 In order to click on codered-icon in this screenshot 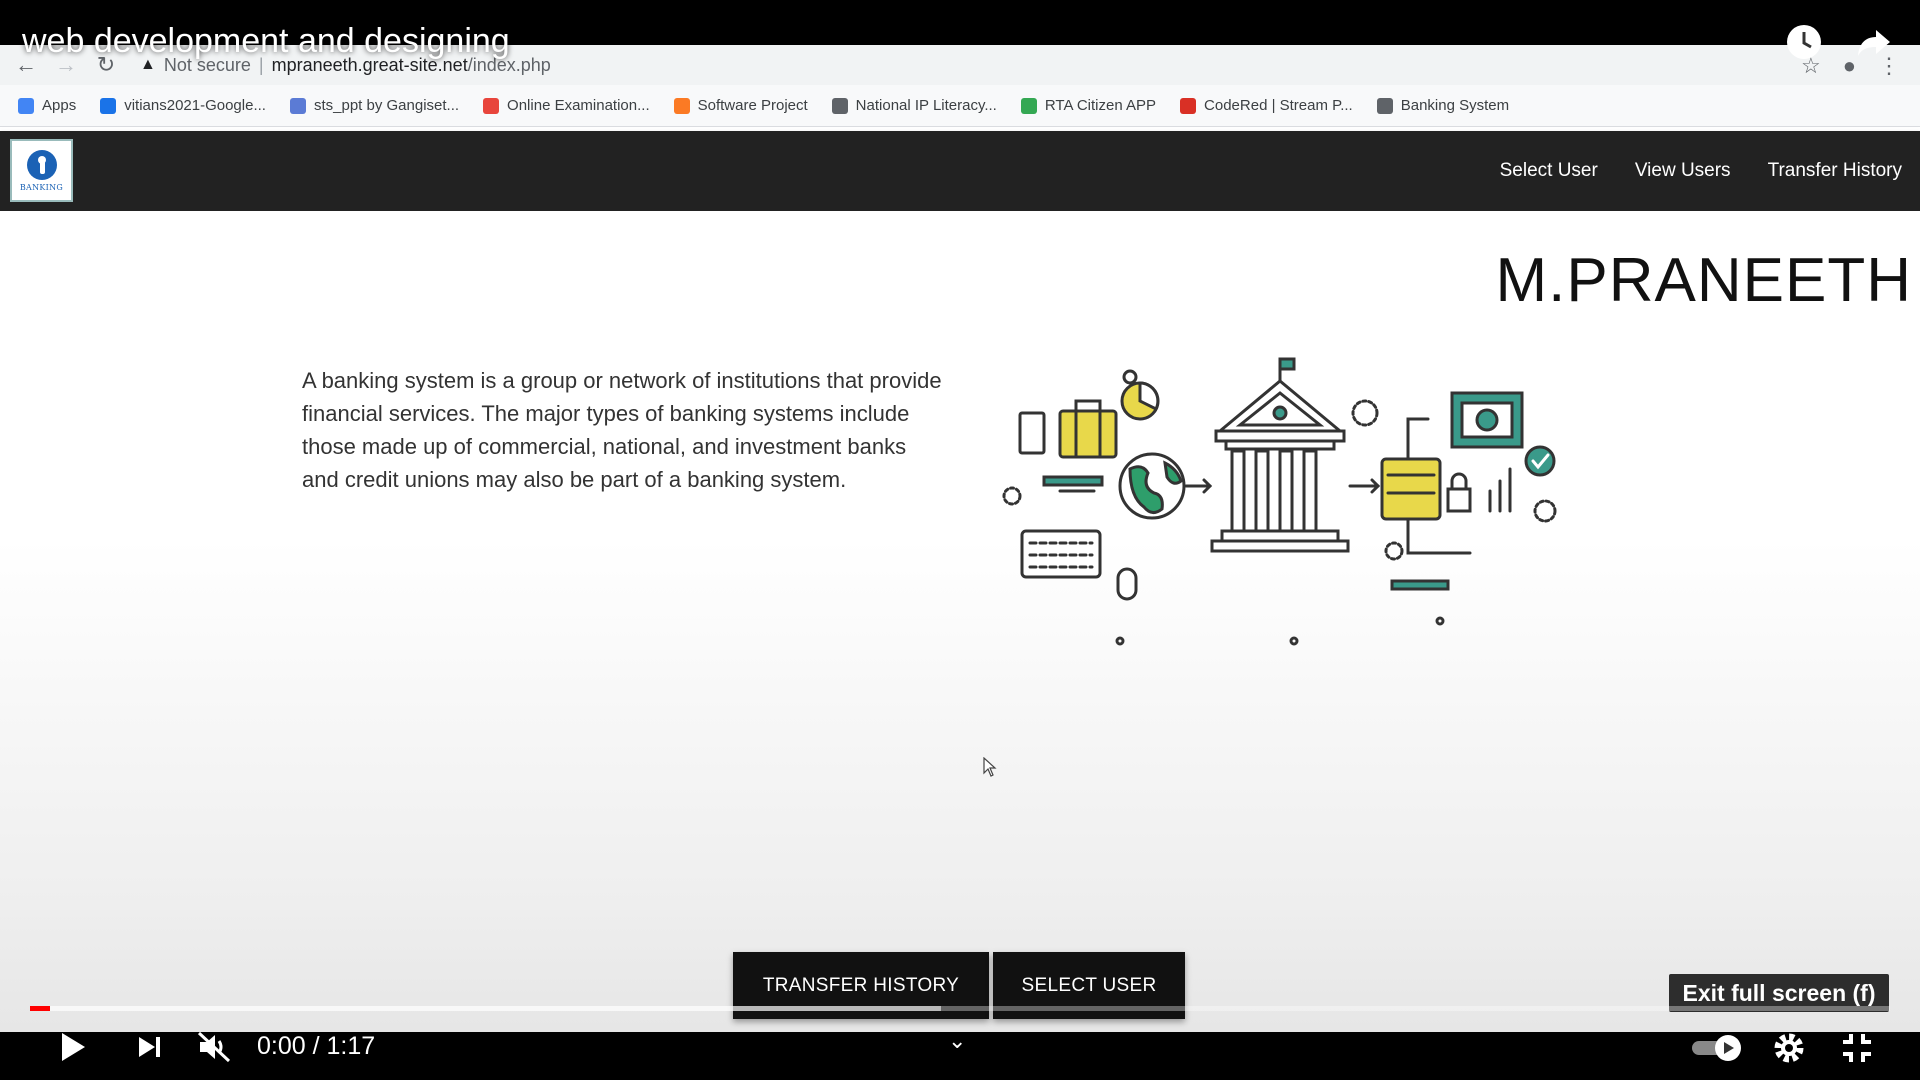, I will do `click(1188, 105)`.